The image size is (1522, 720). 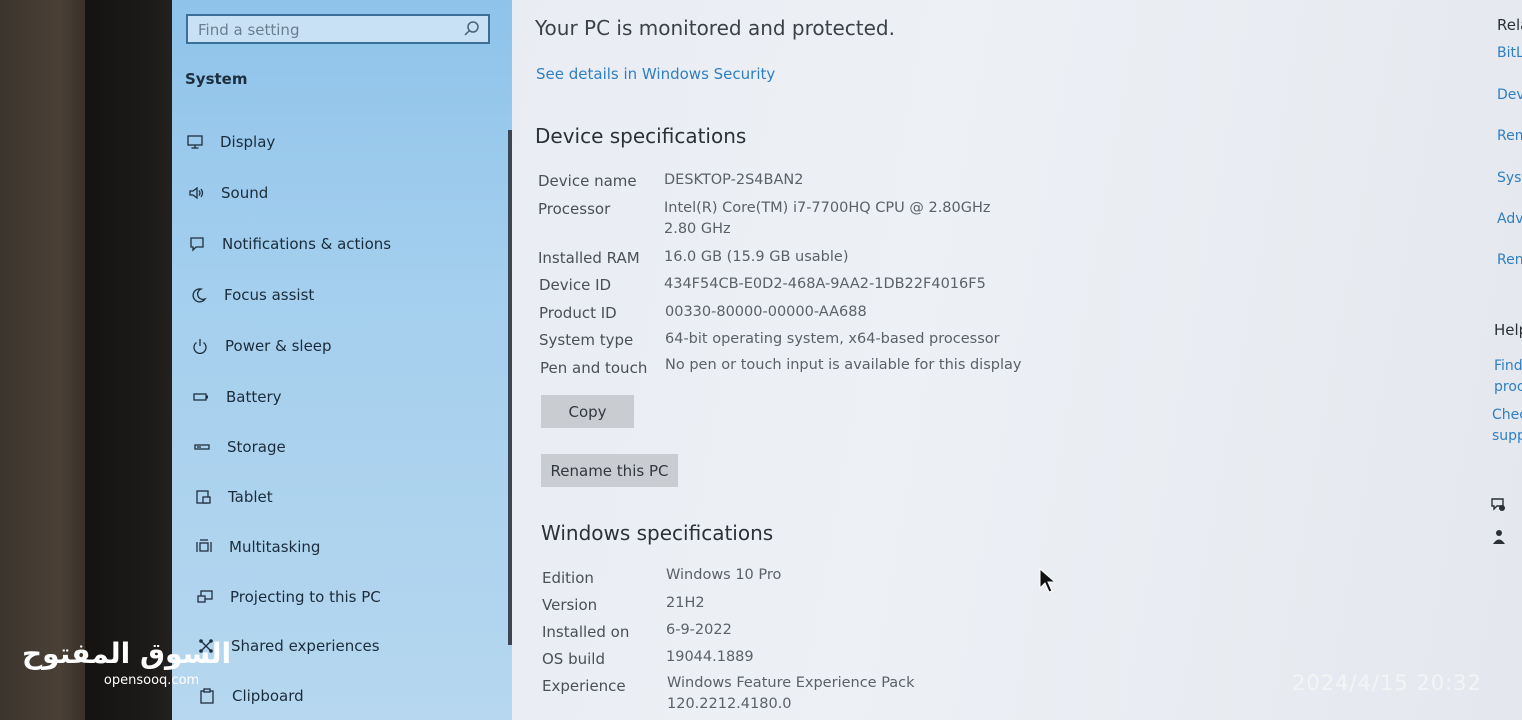 What do you see at coordinates (197, 244) in the screenshot?
I see `notification-icon` at bounding box center [197, 244].